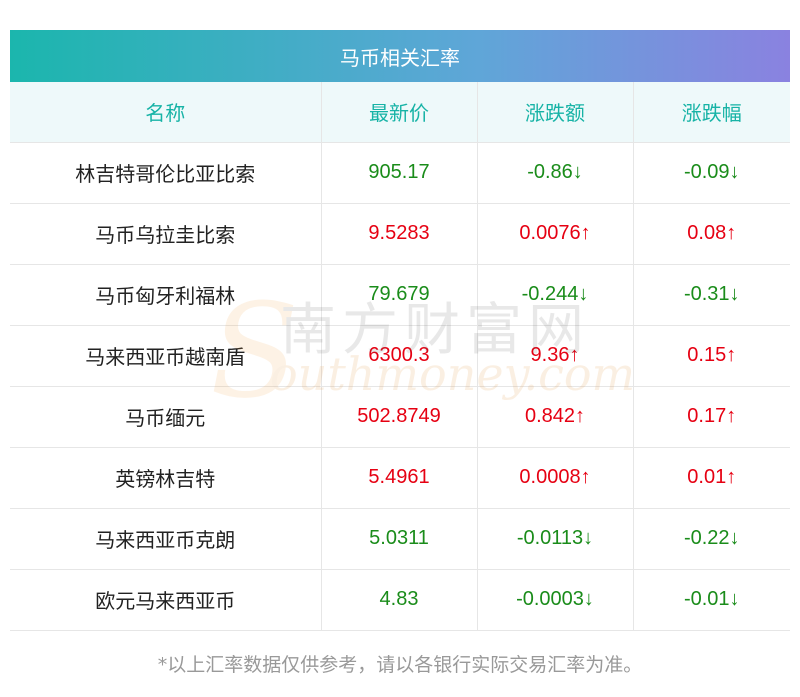 The height and width of the screenshot is (697, 800). I want to click on table-row: 马币乌拉圭比索 9.5283 0.0076↑ 0.08↑, so click(400, 233).